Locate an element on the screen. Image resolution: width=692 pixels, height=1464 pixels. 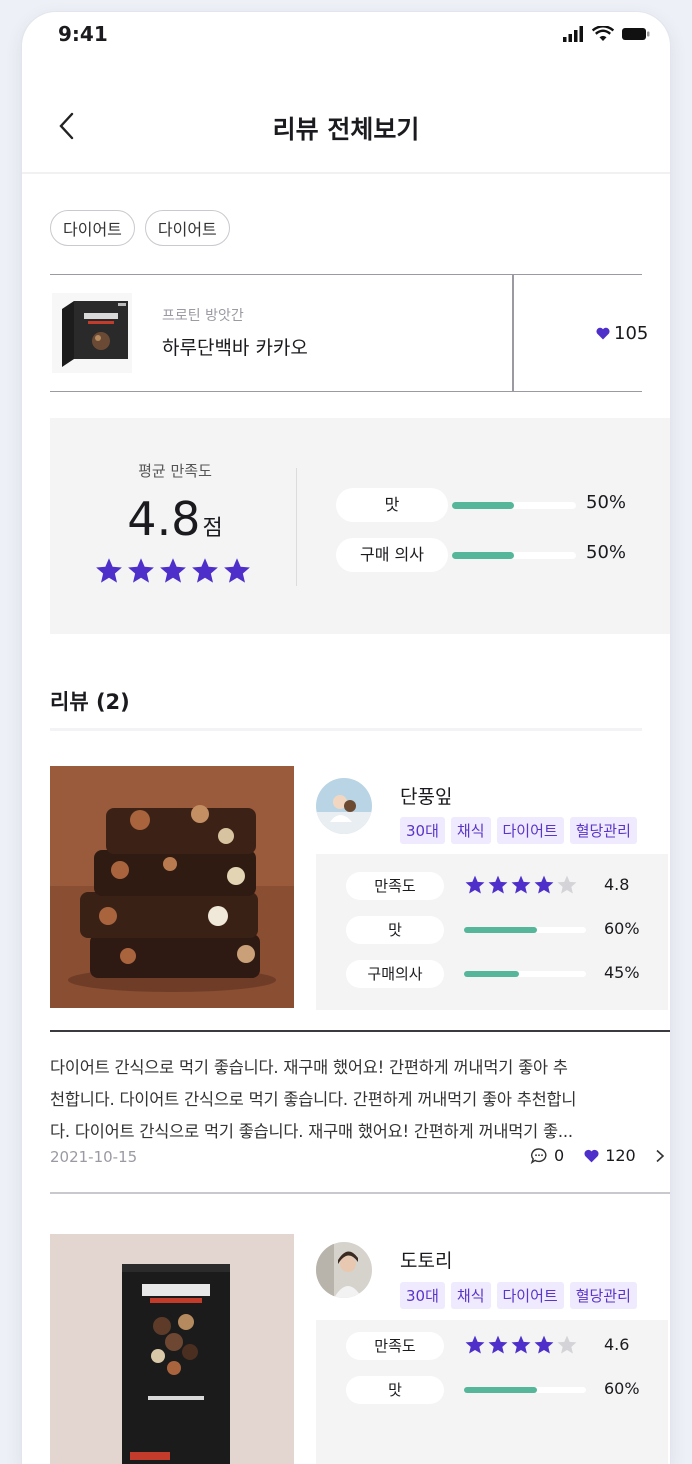
product-name: 하루단백바 카카오 is located at coordinates (235, 348).